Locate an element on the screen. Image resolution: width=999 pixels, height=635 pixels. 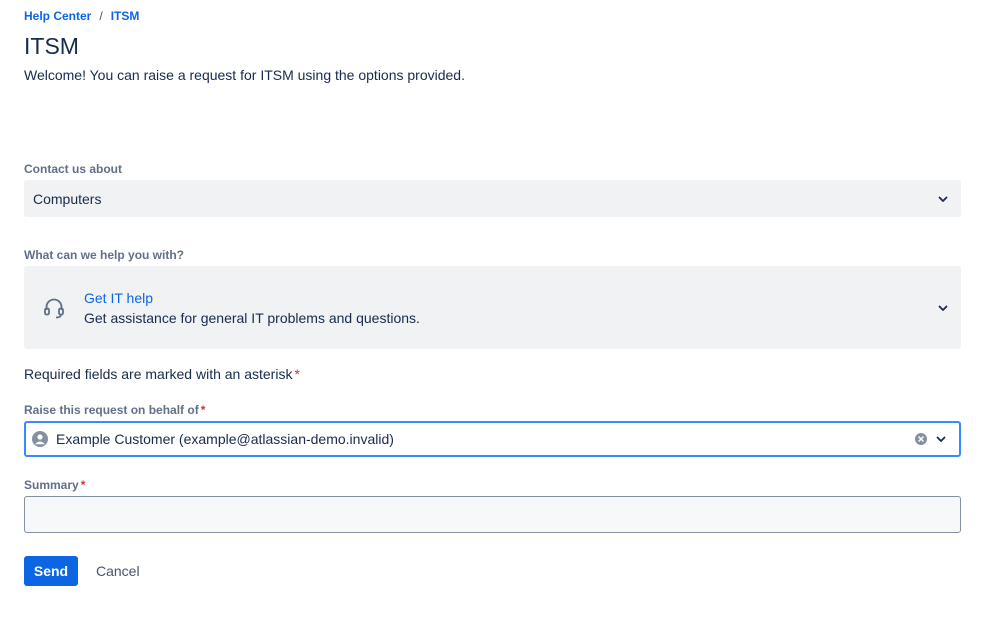
cancel-button: Cancel is located at coordinates (118, 571).